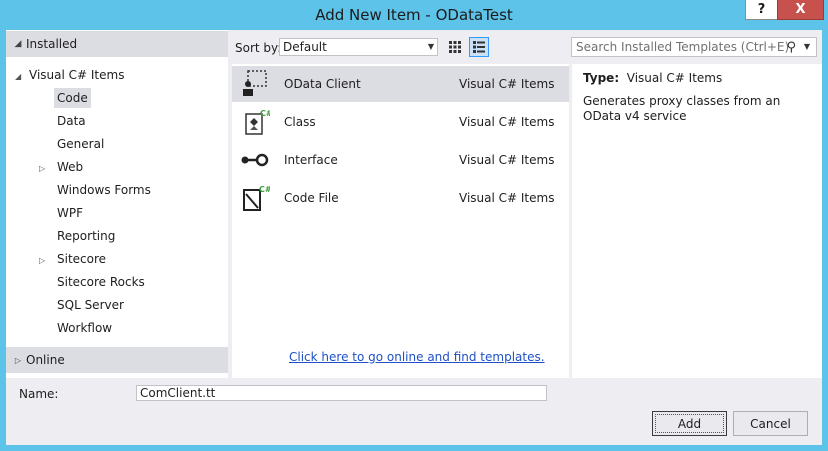  Describe the element at coordinates (257, 122) in the screenshot. I see `class-icon: C#` at that location.